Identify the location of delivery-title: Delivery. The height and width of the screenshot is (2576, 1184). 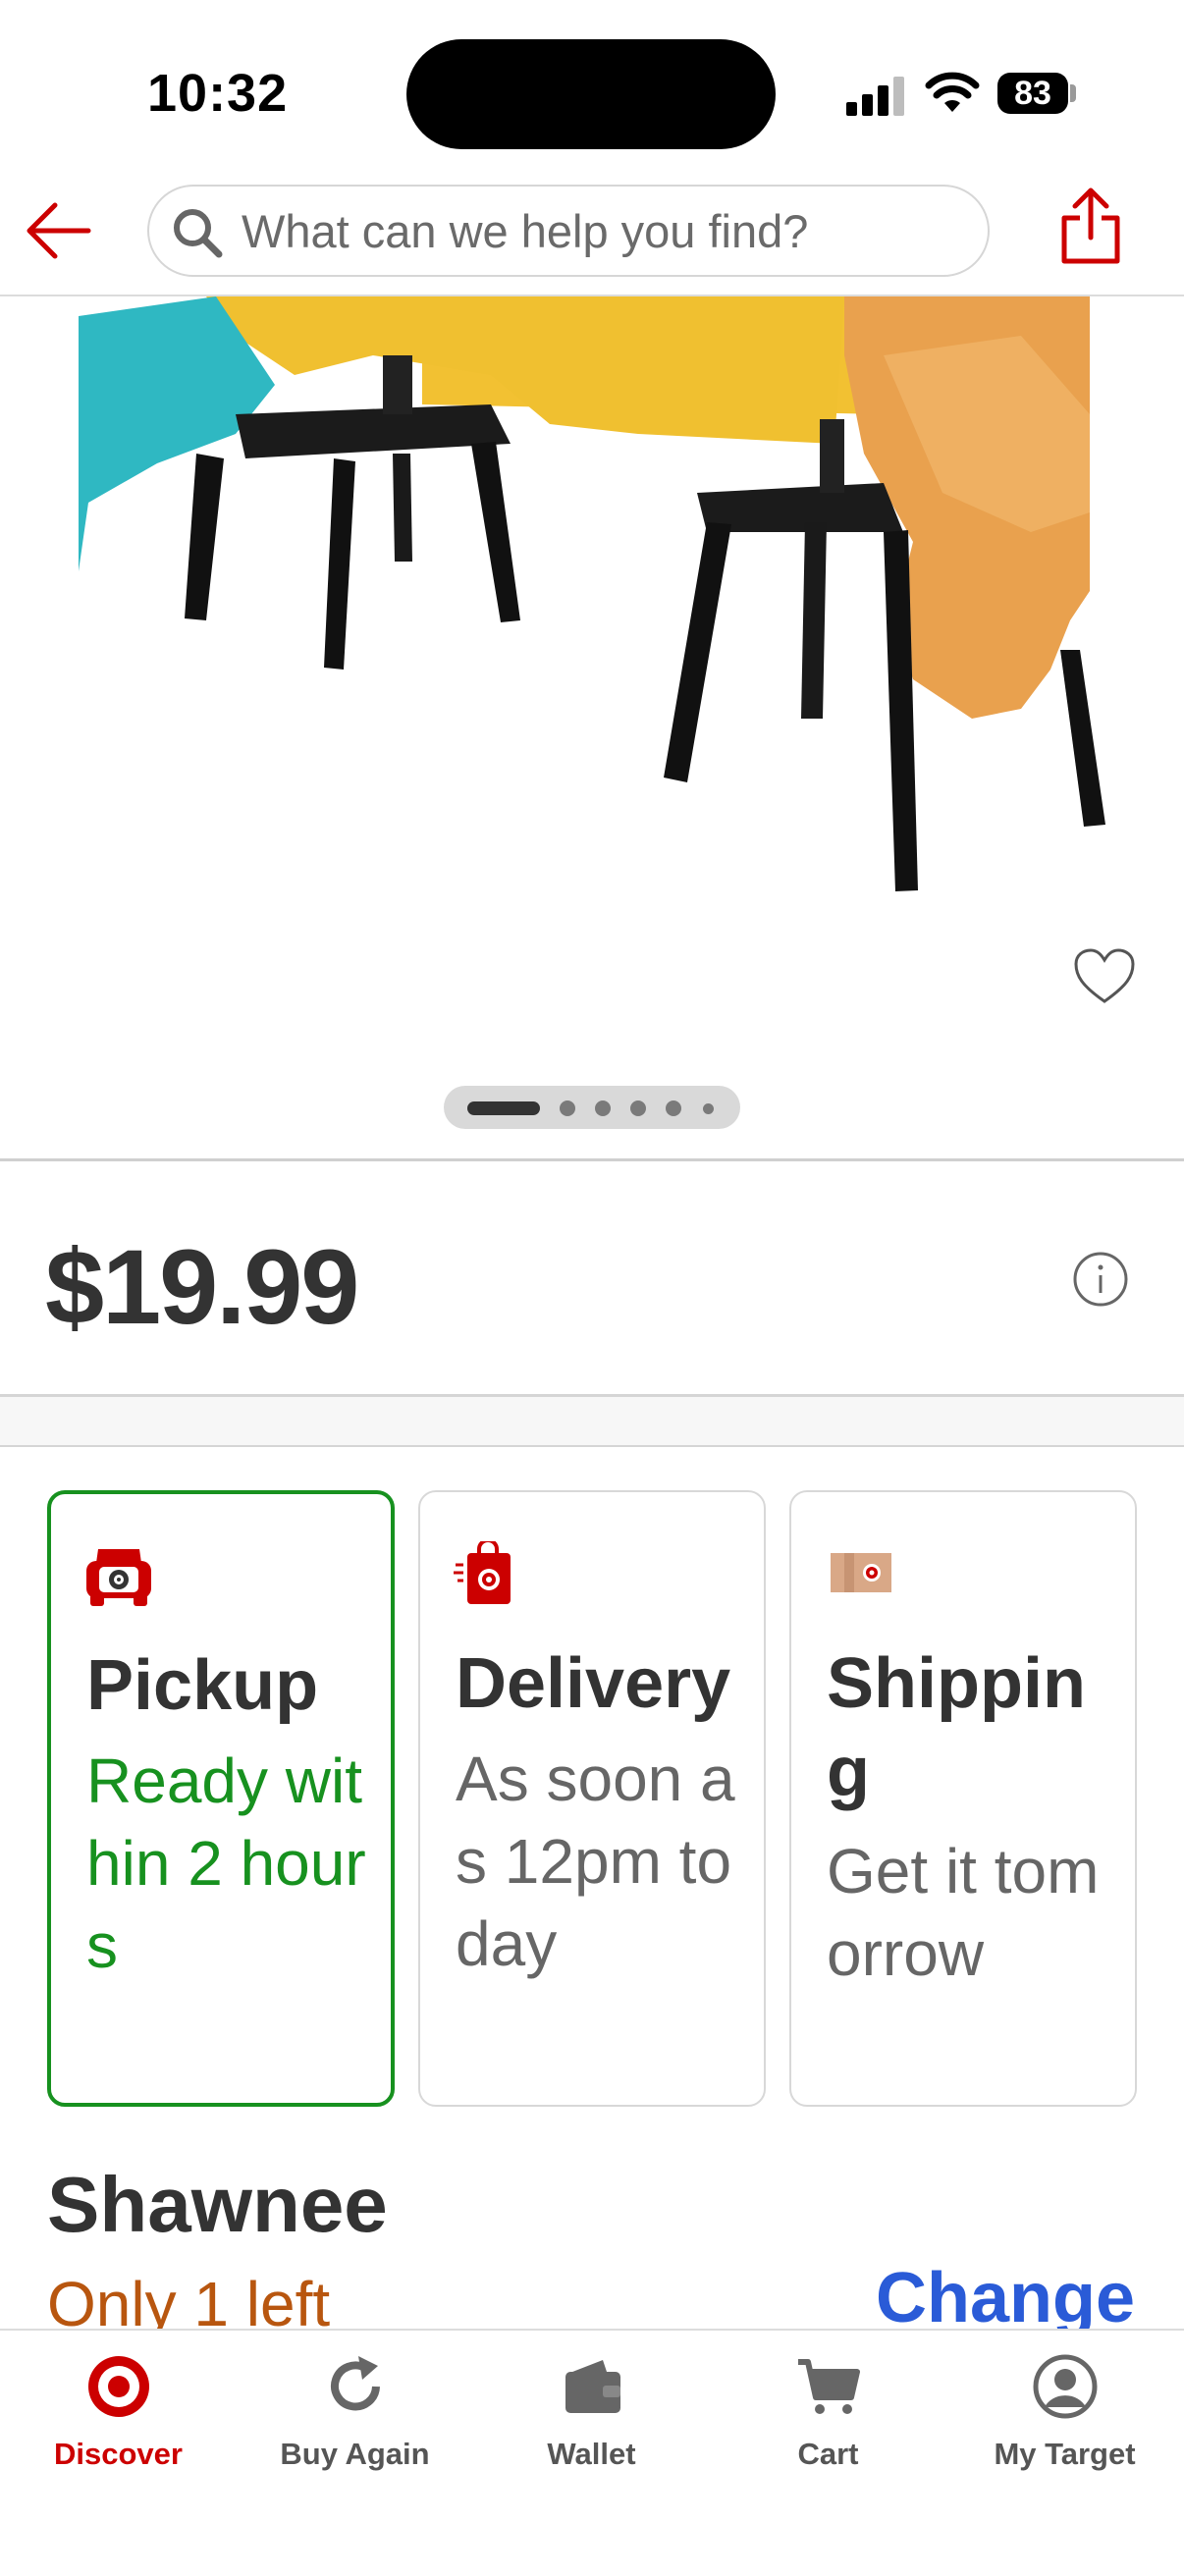
(593, 1683).